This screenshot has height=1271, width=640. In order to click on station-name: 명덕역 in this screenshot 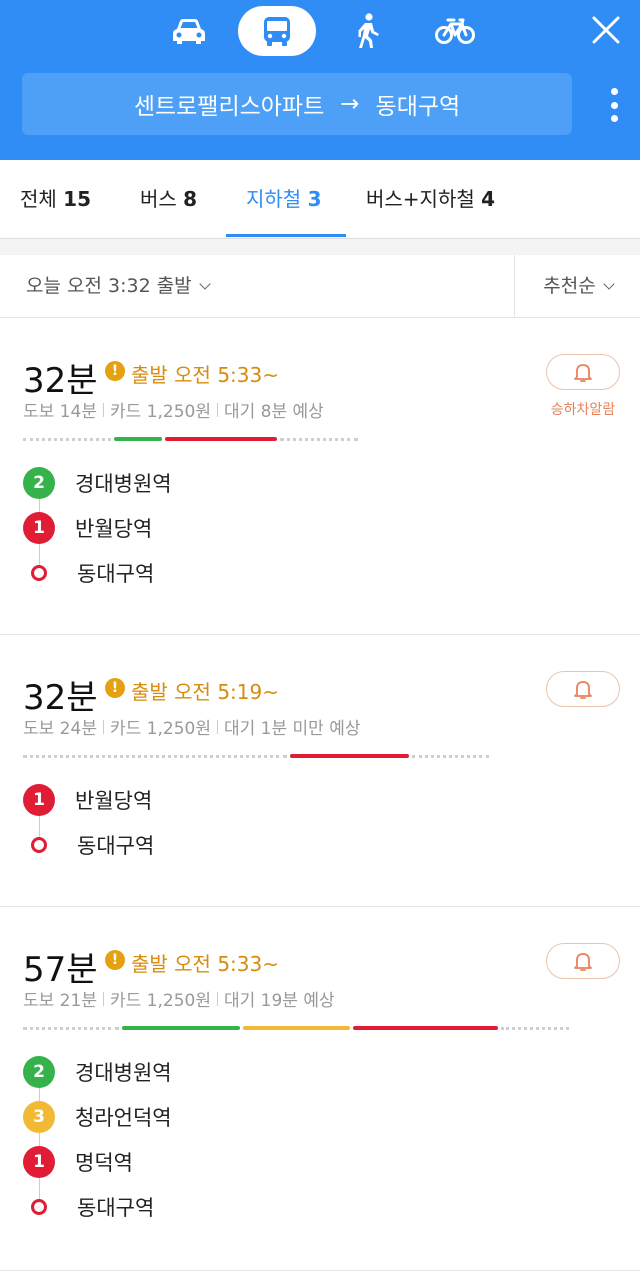, I will do `click(104, 1163)`.